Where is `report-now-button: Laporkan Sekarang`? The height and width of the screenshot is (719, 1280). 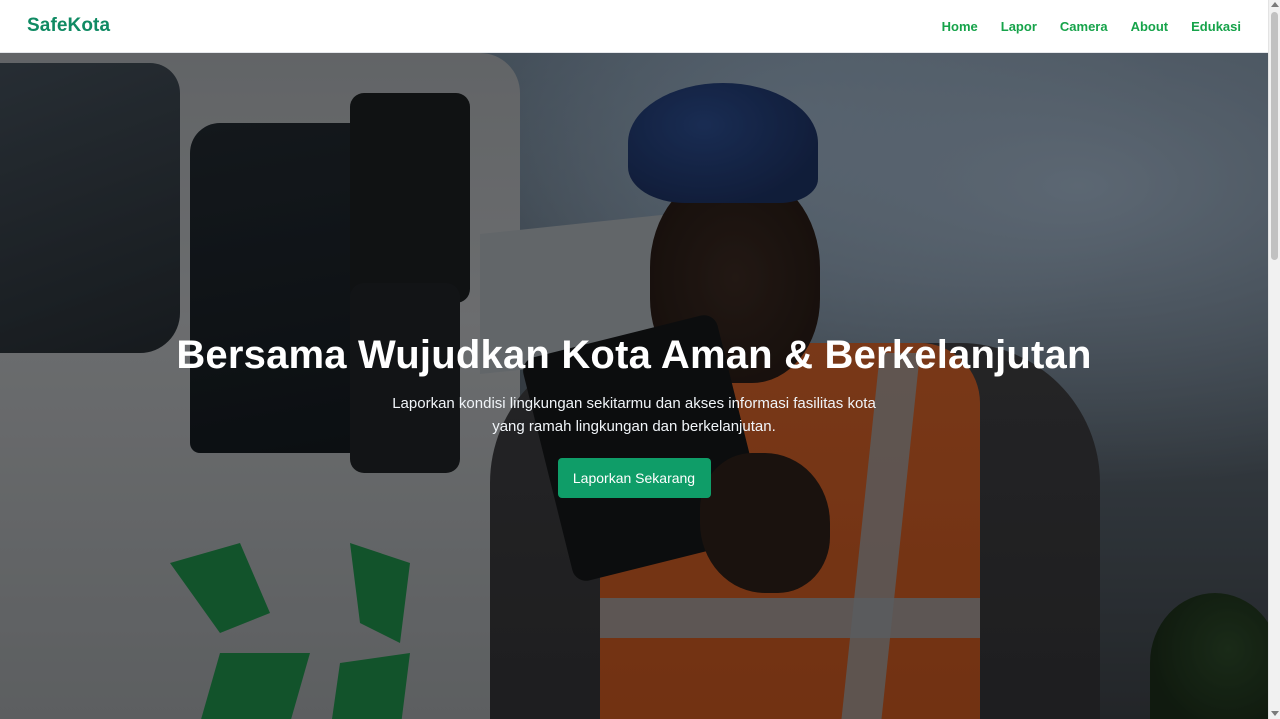 report-now-button: Laporkan Sekarang is located at coordinates (634, 478).